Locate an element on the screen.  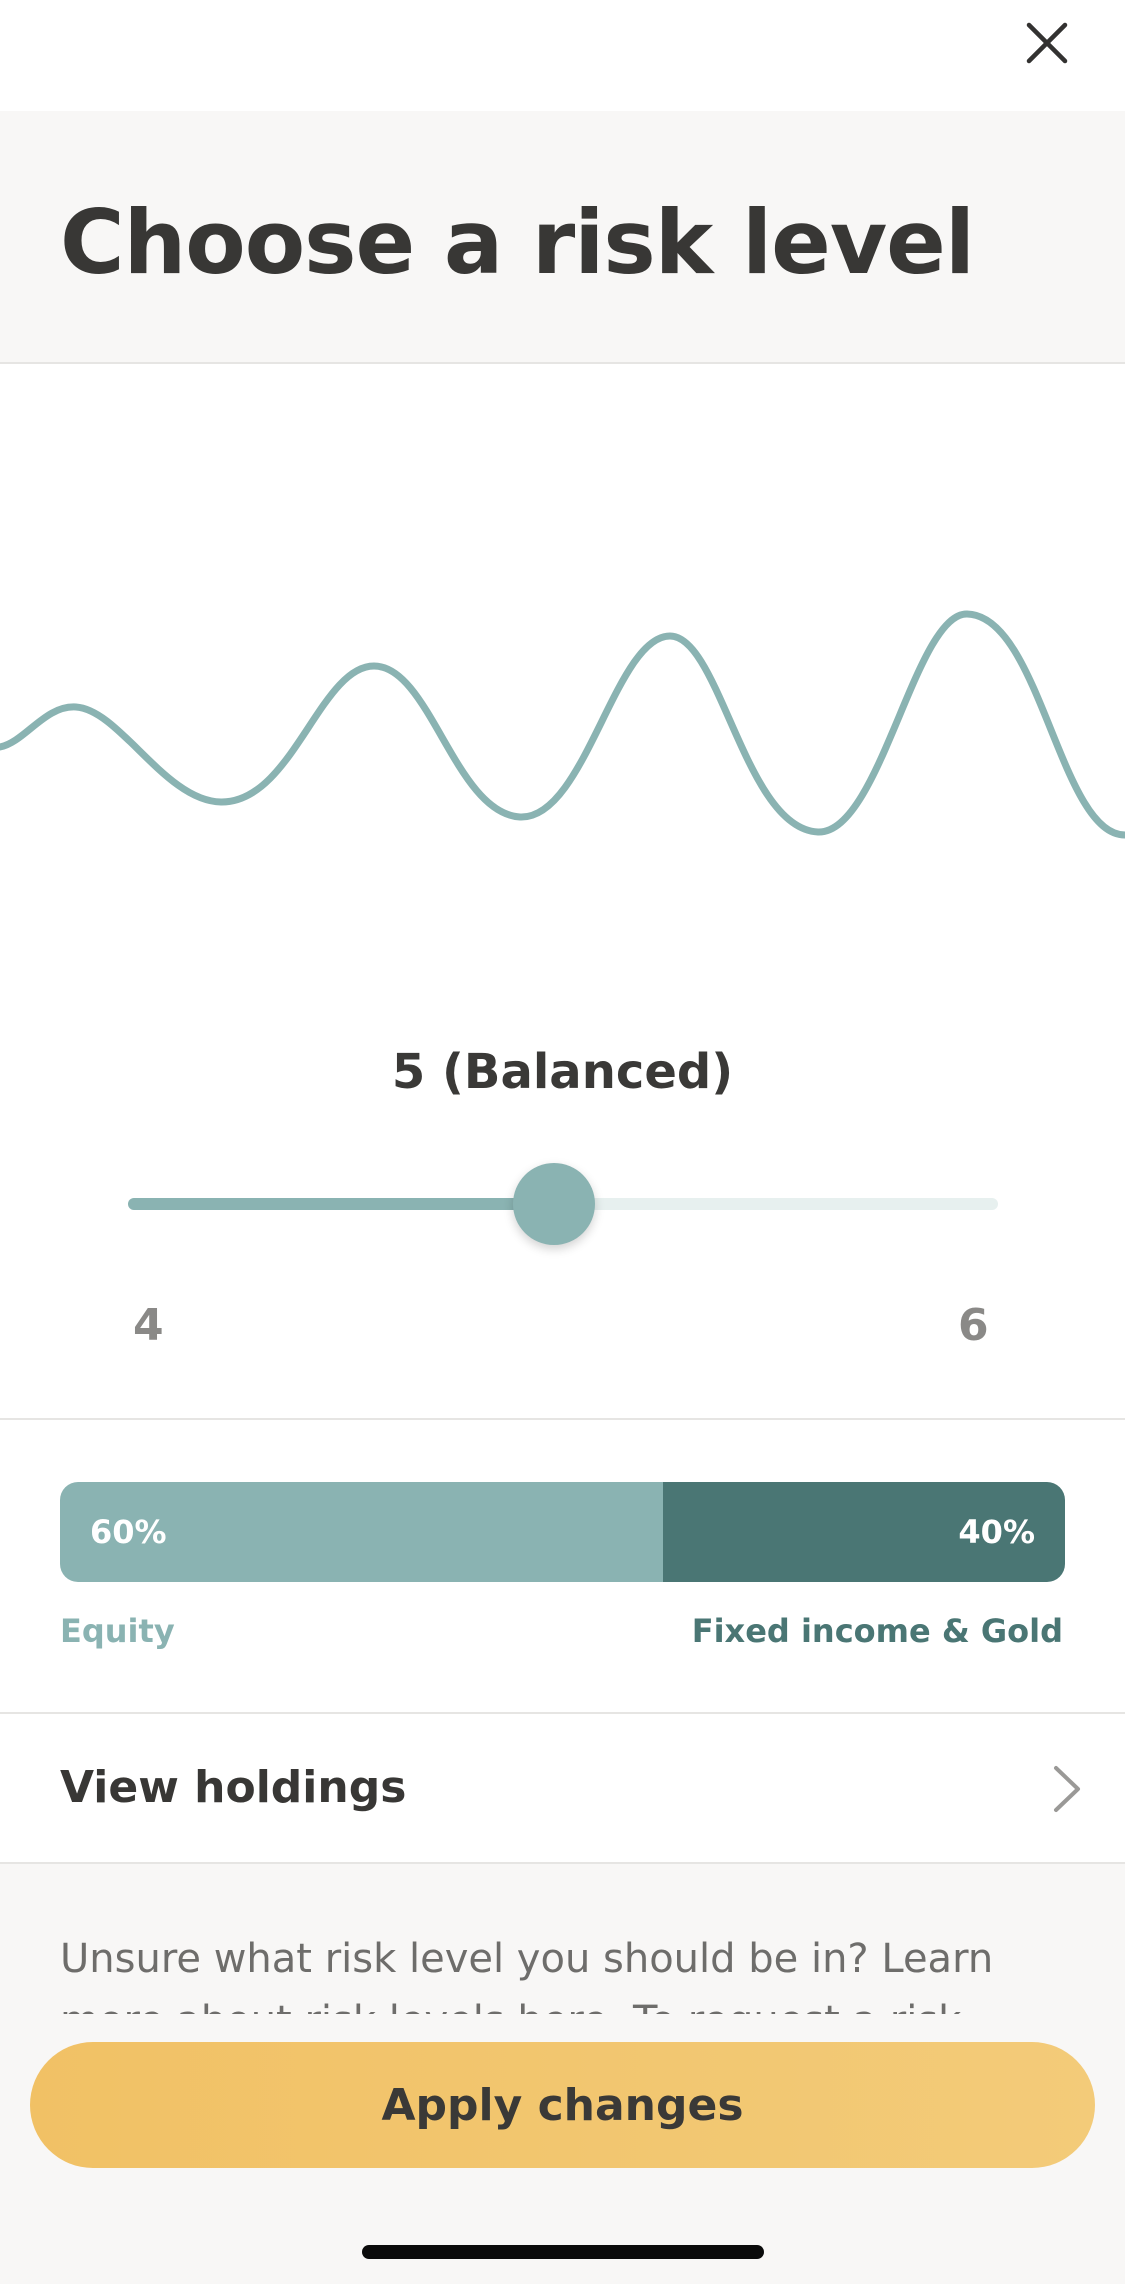
equity-percent: 60% is located at coordinates (128, 1532).